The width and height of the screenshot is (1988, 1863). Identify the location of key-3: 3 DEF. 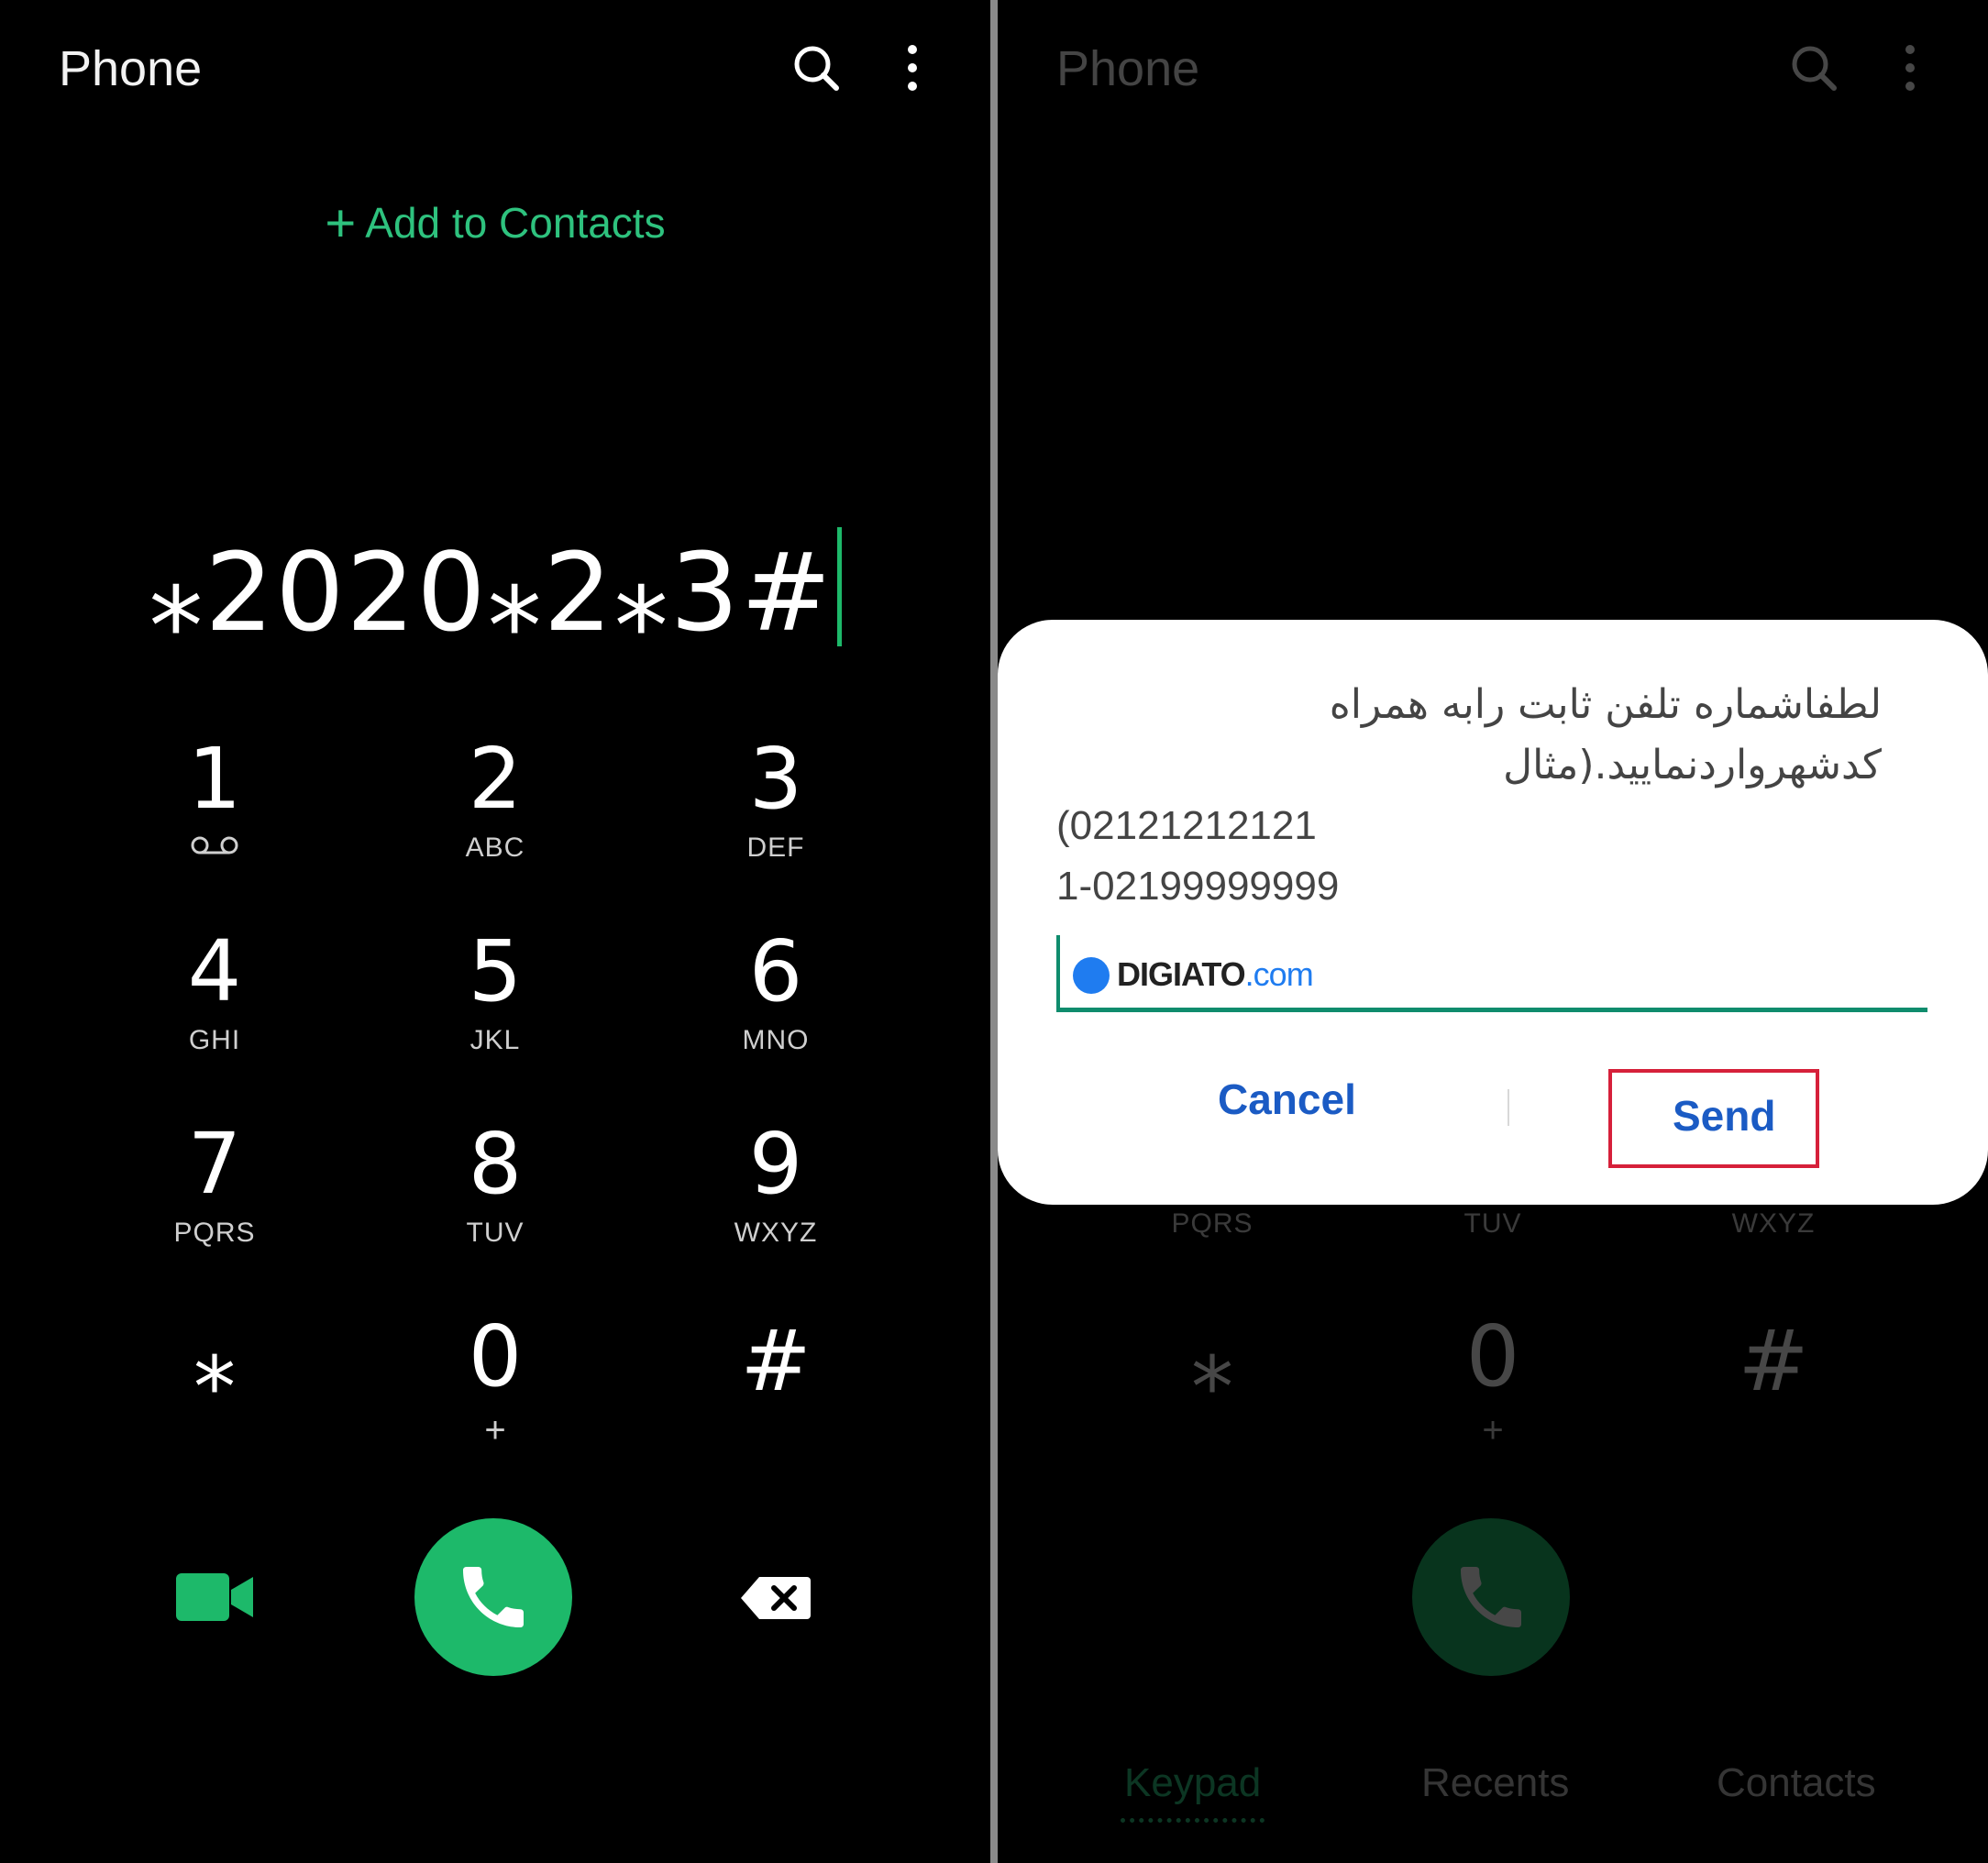
(775, 825).